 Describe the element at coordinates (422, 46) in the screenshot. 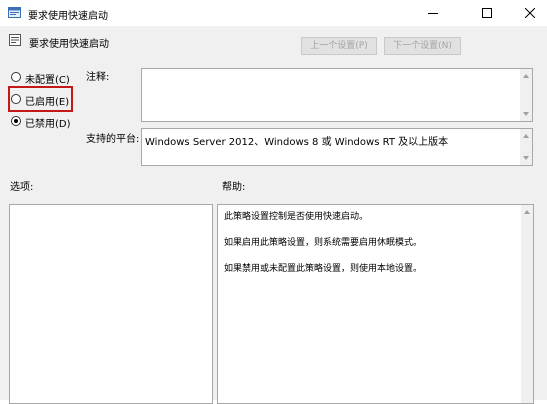

I see `next-setting-button: 下一个设置(N)` at that location.